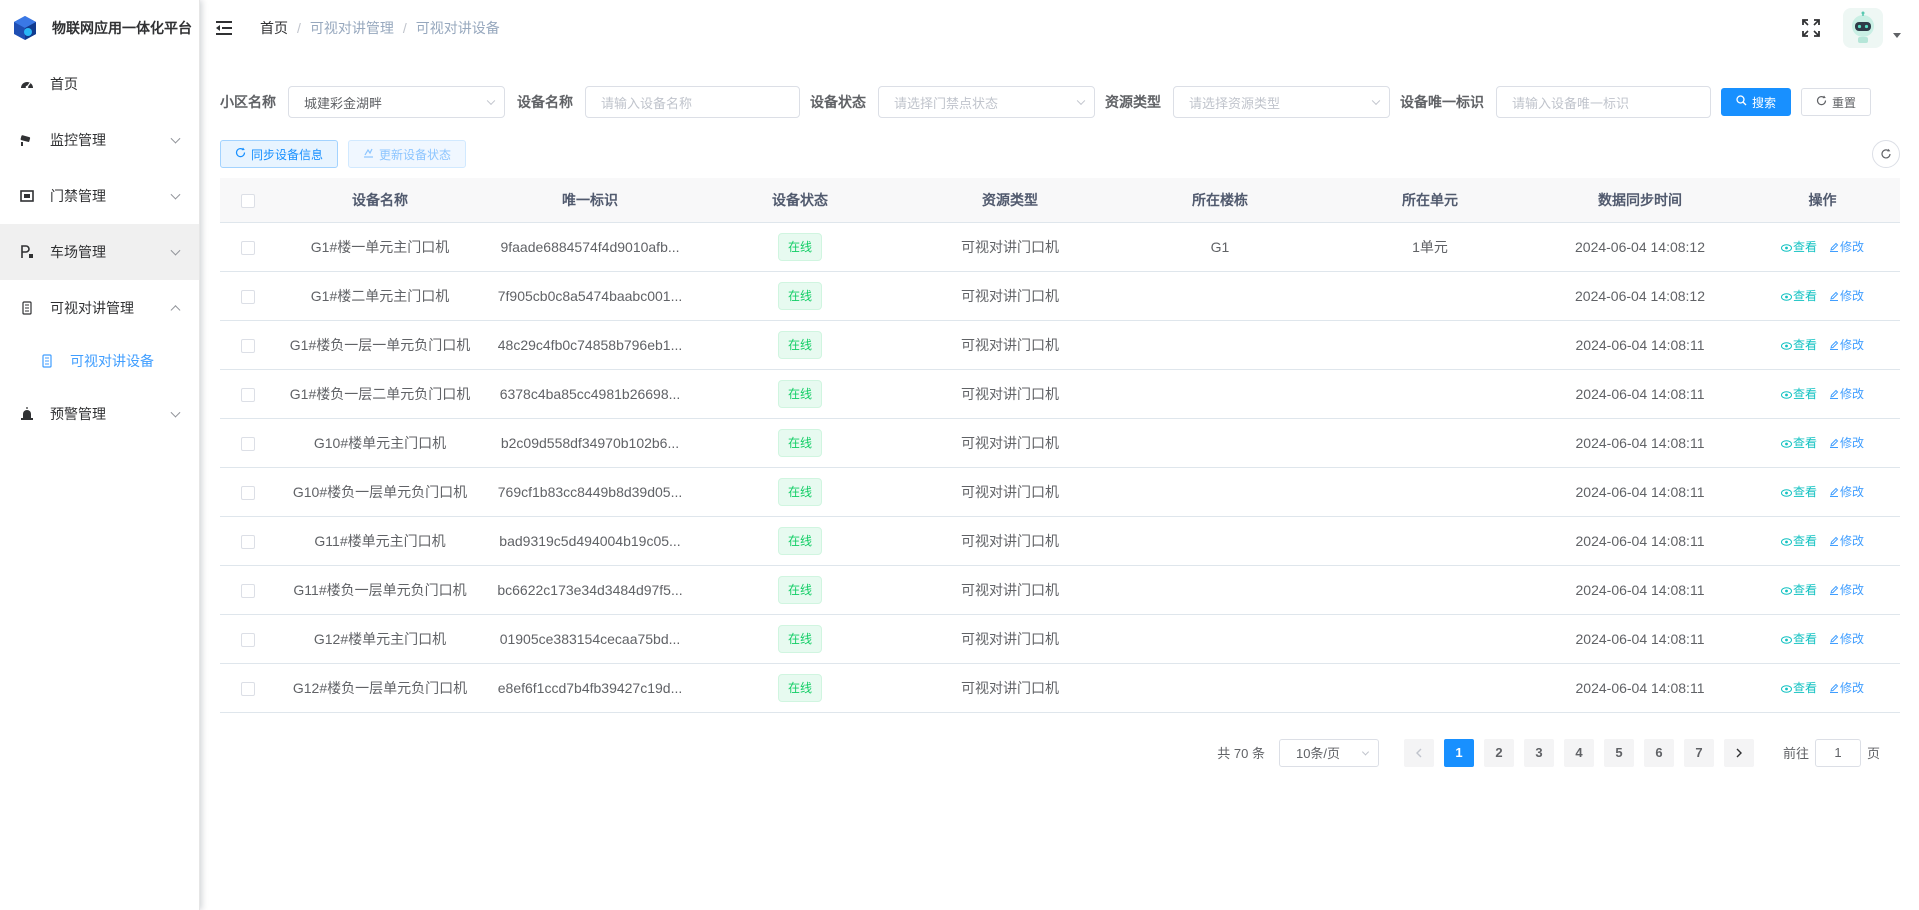 The height and width of the screenshot is (910, 1919). I want to click on page-number-1: 1, so click(1458, 752).